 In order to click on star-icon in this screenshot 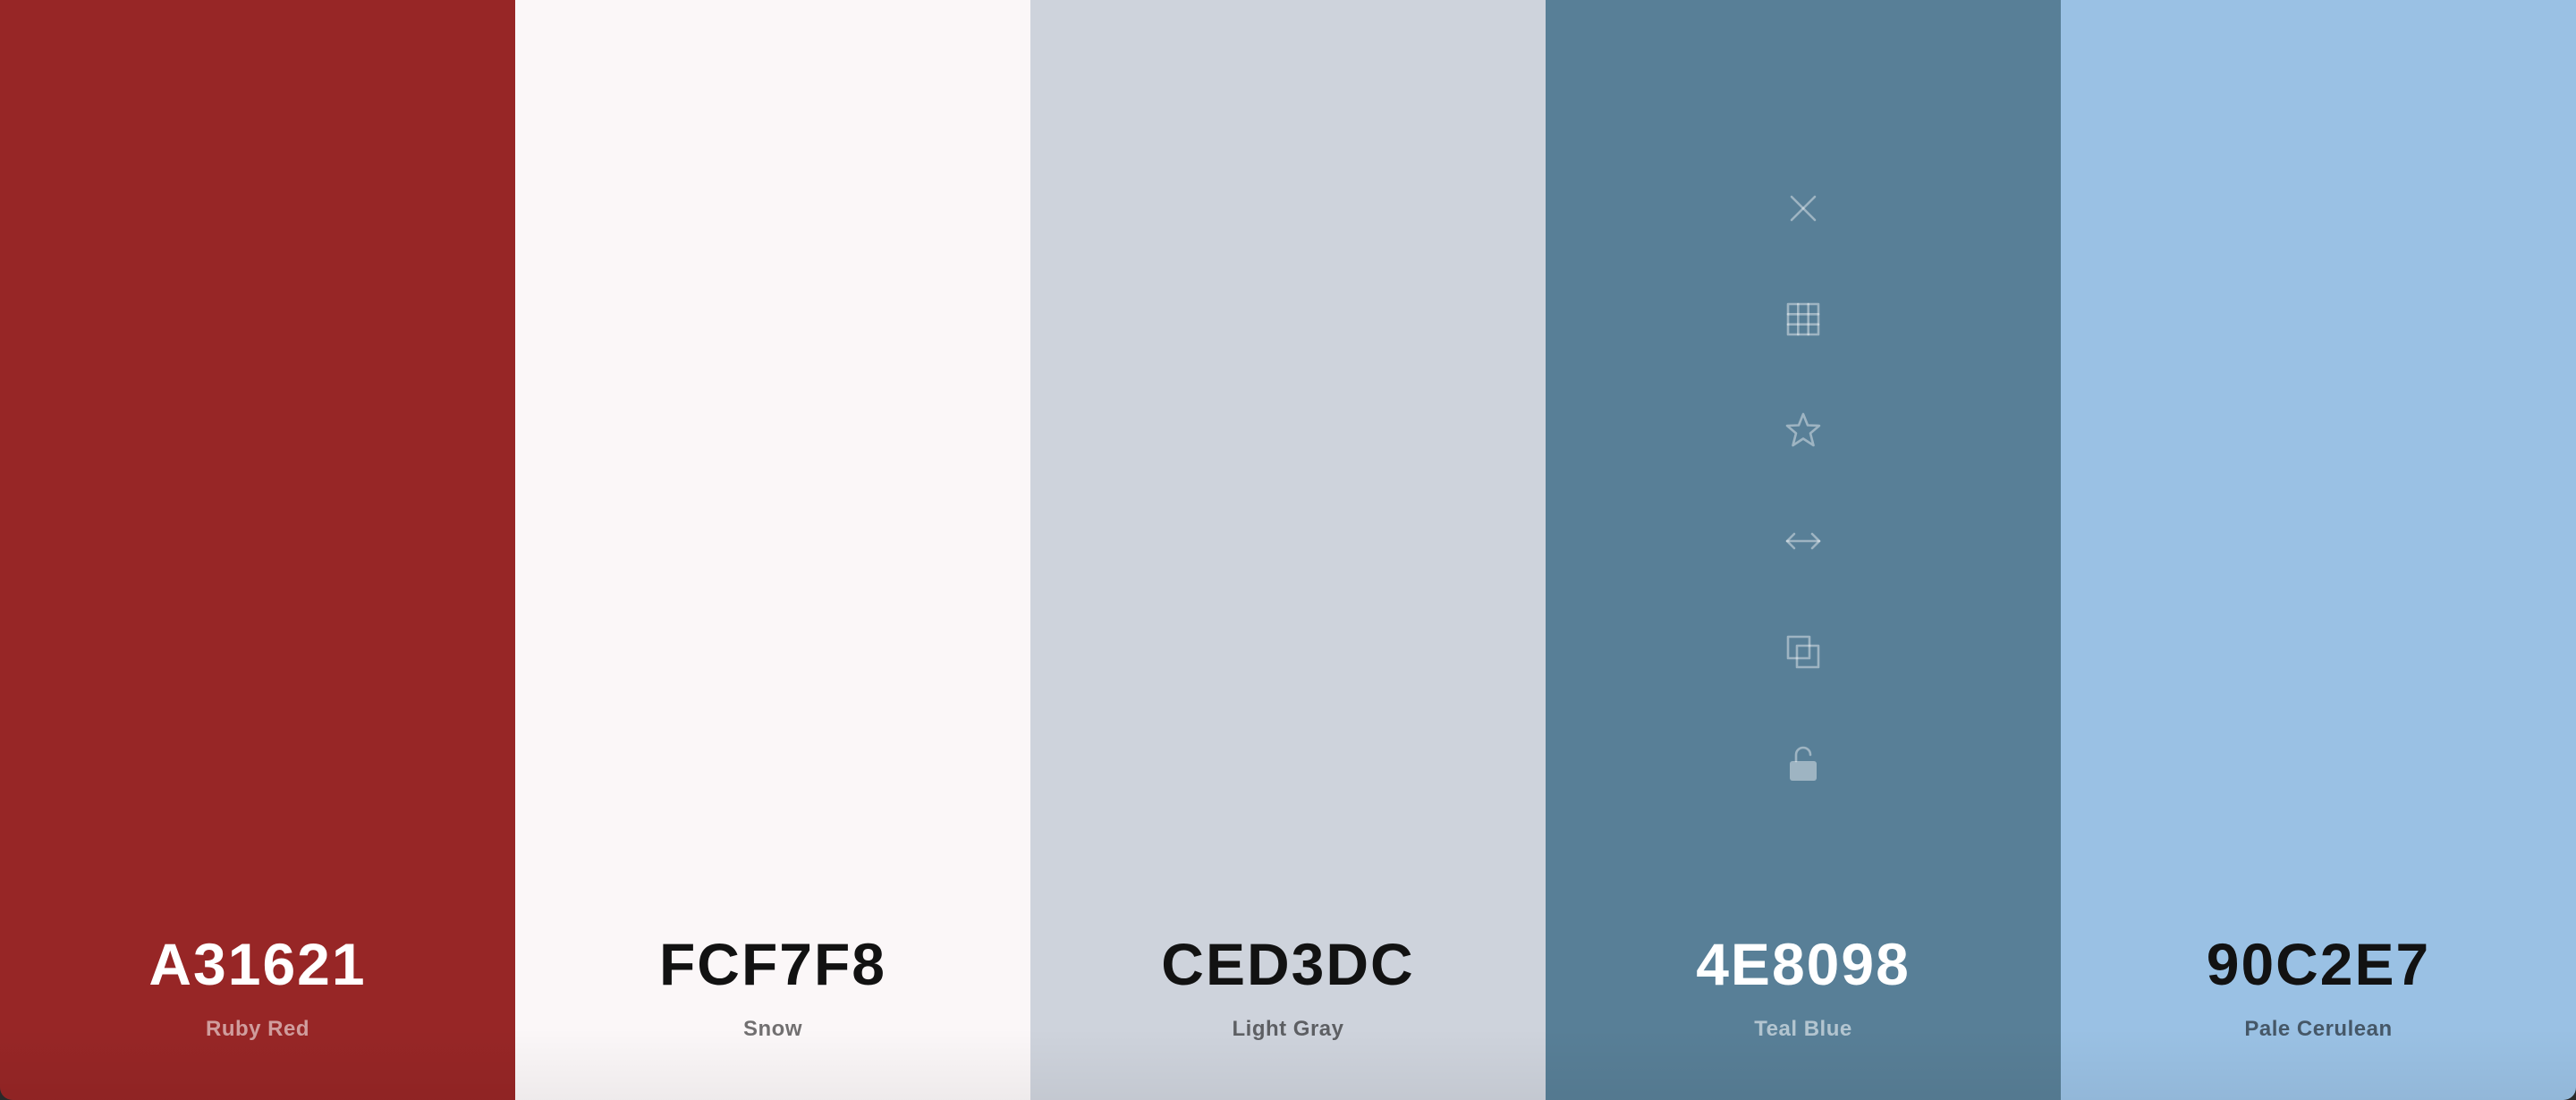, I will do `click(1803, 429)`.